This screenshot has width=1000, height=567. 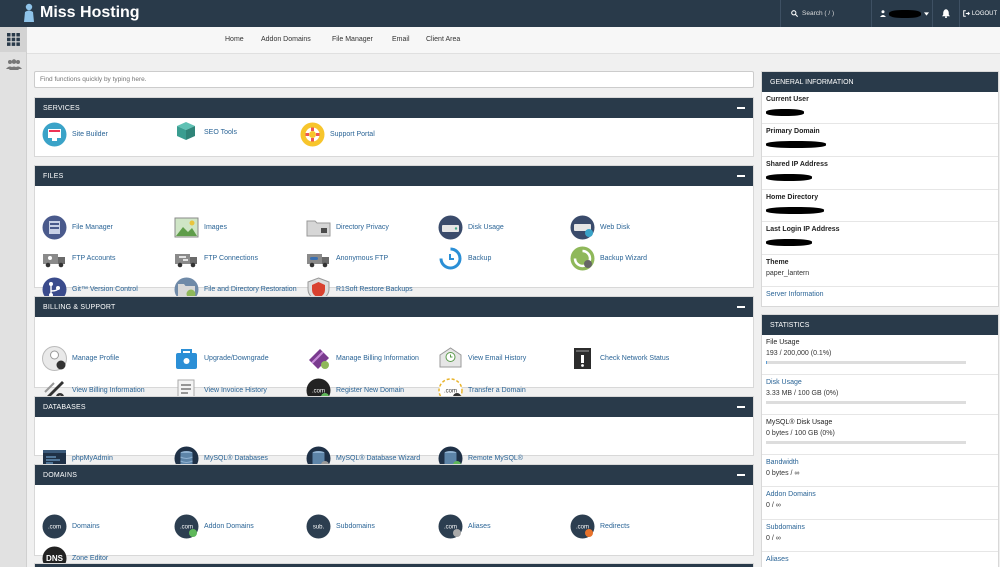 What do you see at coordinates (286, 39) in the screenshot?
I see `nav-addon-domains: Addon Domains` at bounding box center [286, 39].